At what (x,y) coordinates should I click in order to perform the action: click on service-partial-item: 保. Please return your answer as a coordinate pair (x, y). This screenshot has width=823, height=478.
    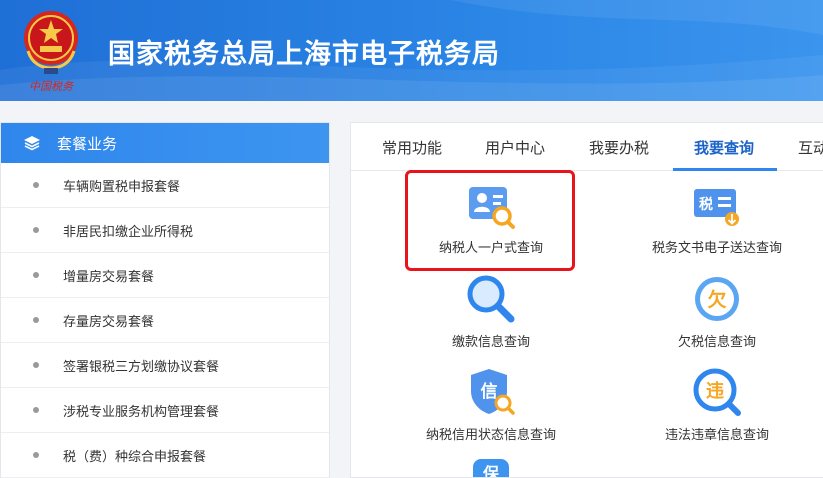
    Looking at the image, I should click on (491, 467).